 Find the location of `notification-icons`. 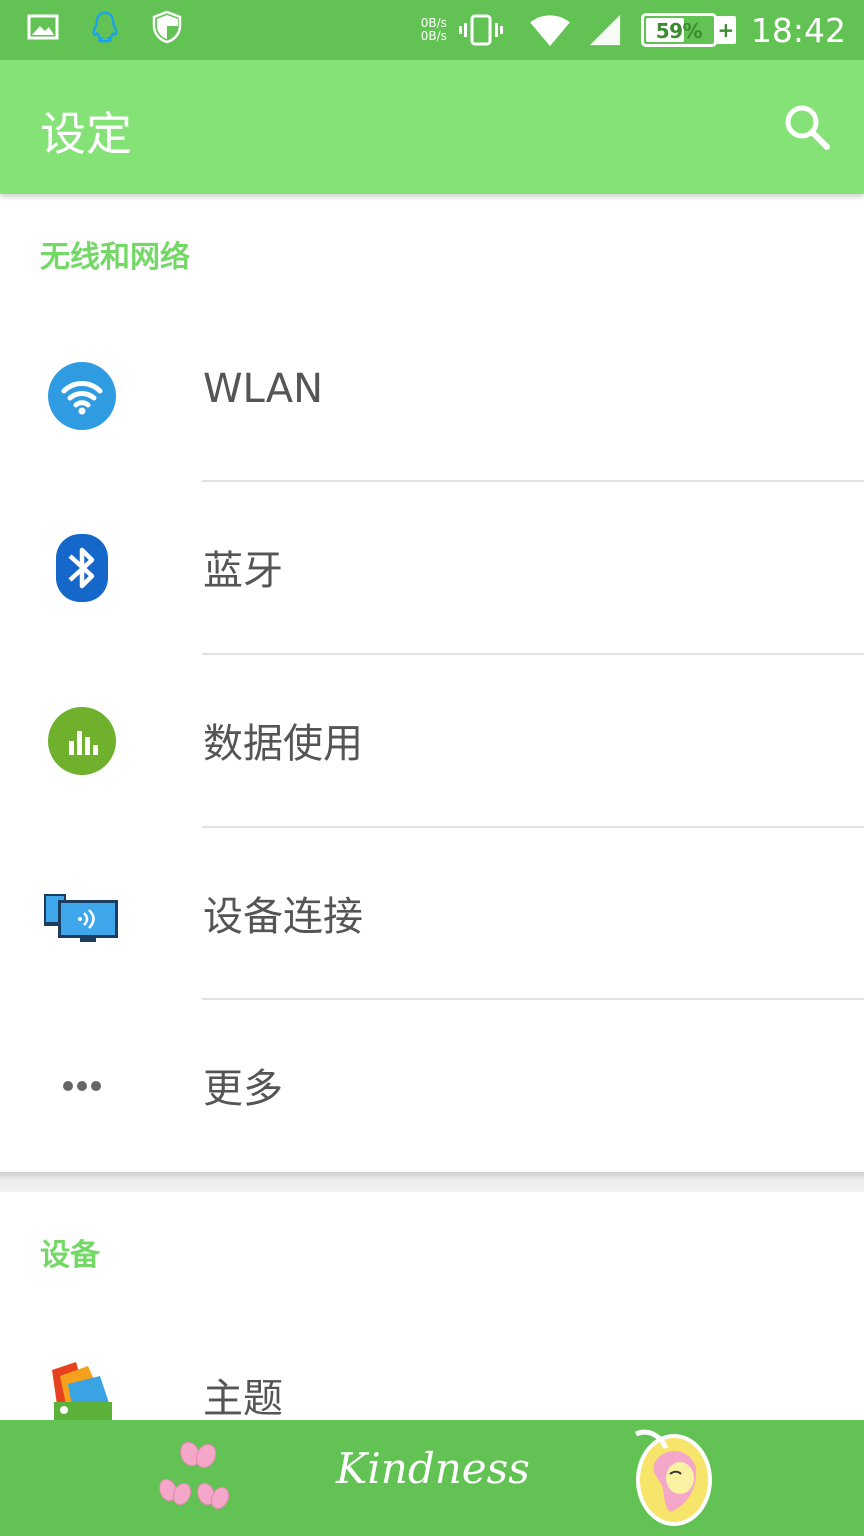

notification-icons is located at coordinates (105, 27).